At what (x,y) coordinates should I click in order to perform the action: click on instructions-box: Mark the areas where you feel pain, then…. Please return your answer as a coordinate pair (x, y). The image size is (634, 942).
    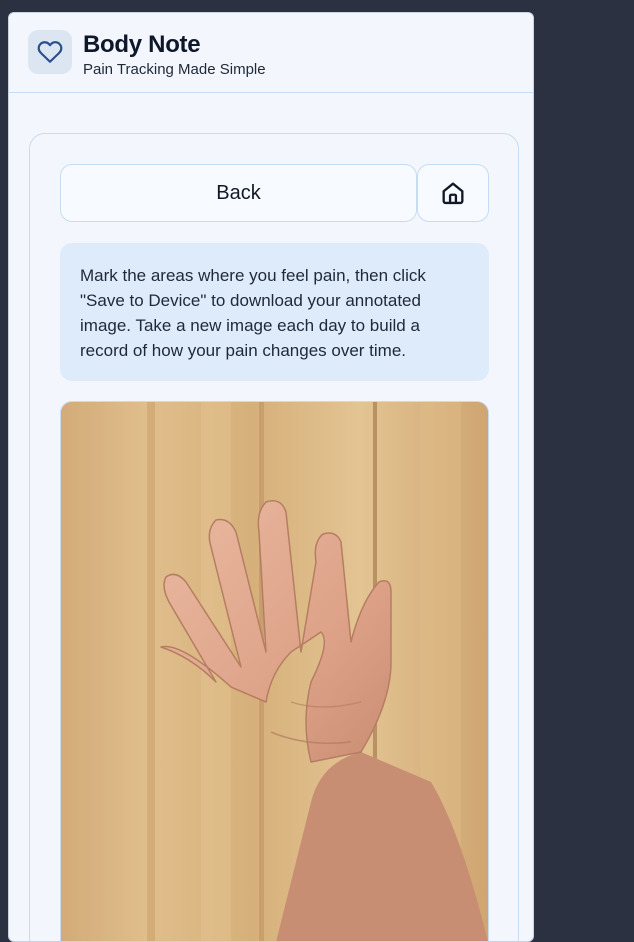
    Looking at the image, I should click on (274, 312).